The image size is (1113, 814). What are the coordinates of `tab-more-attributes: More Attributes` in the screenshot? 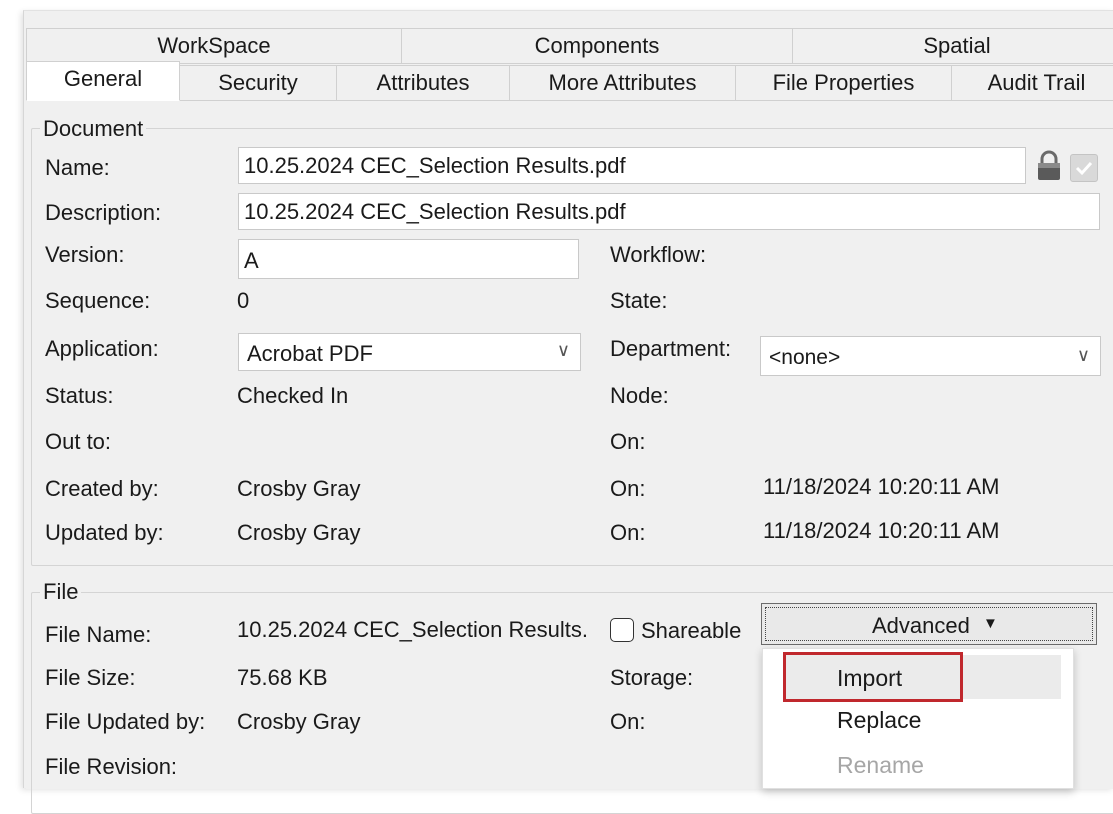 It's located at (622, 83).